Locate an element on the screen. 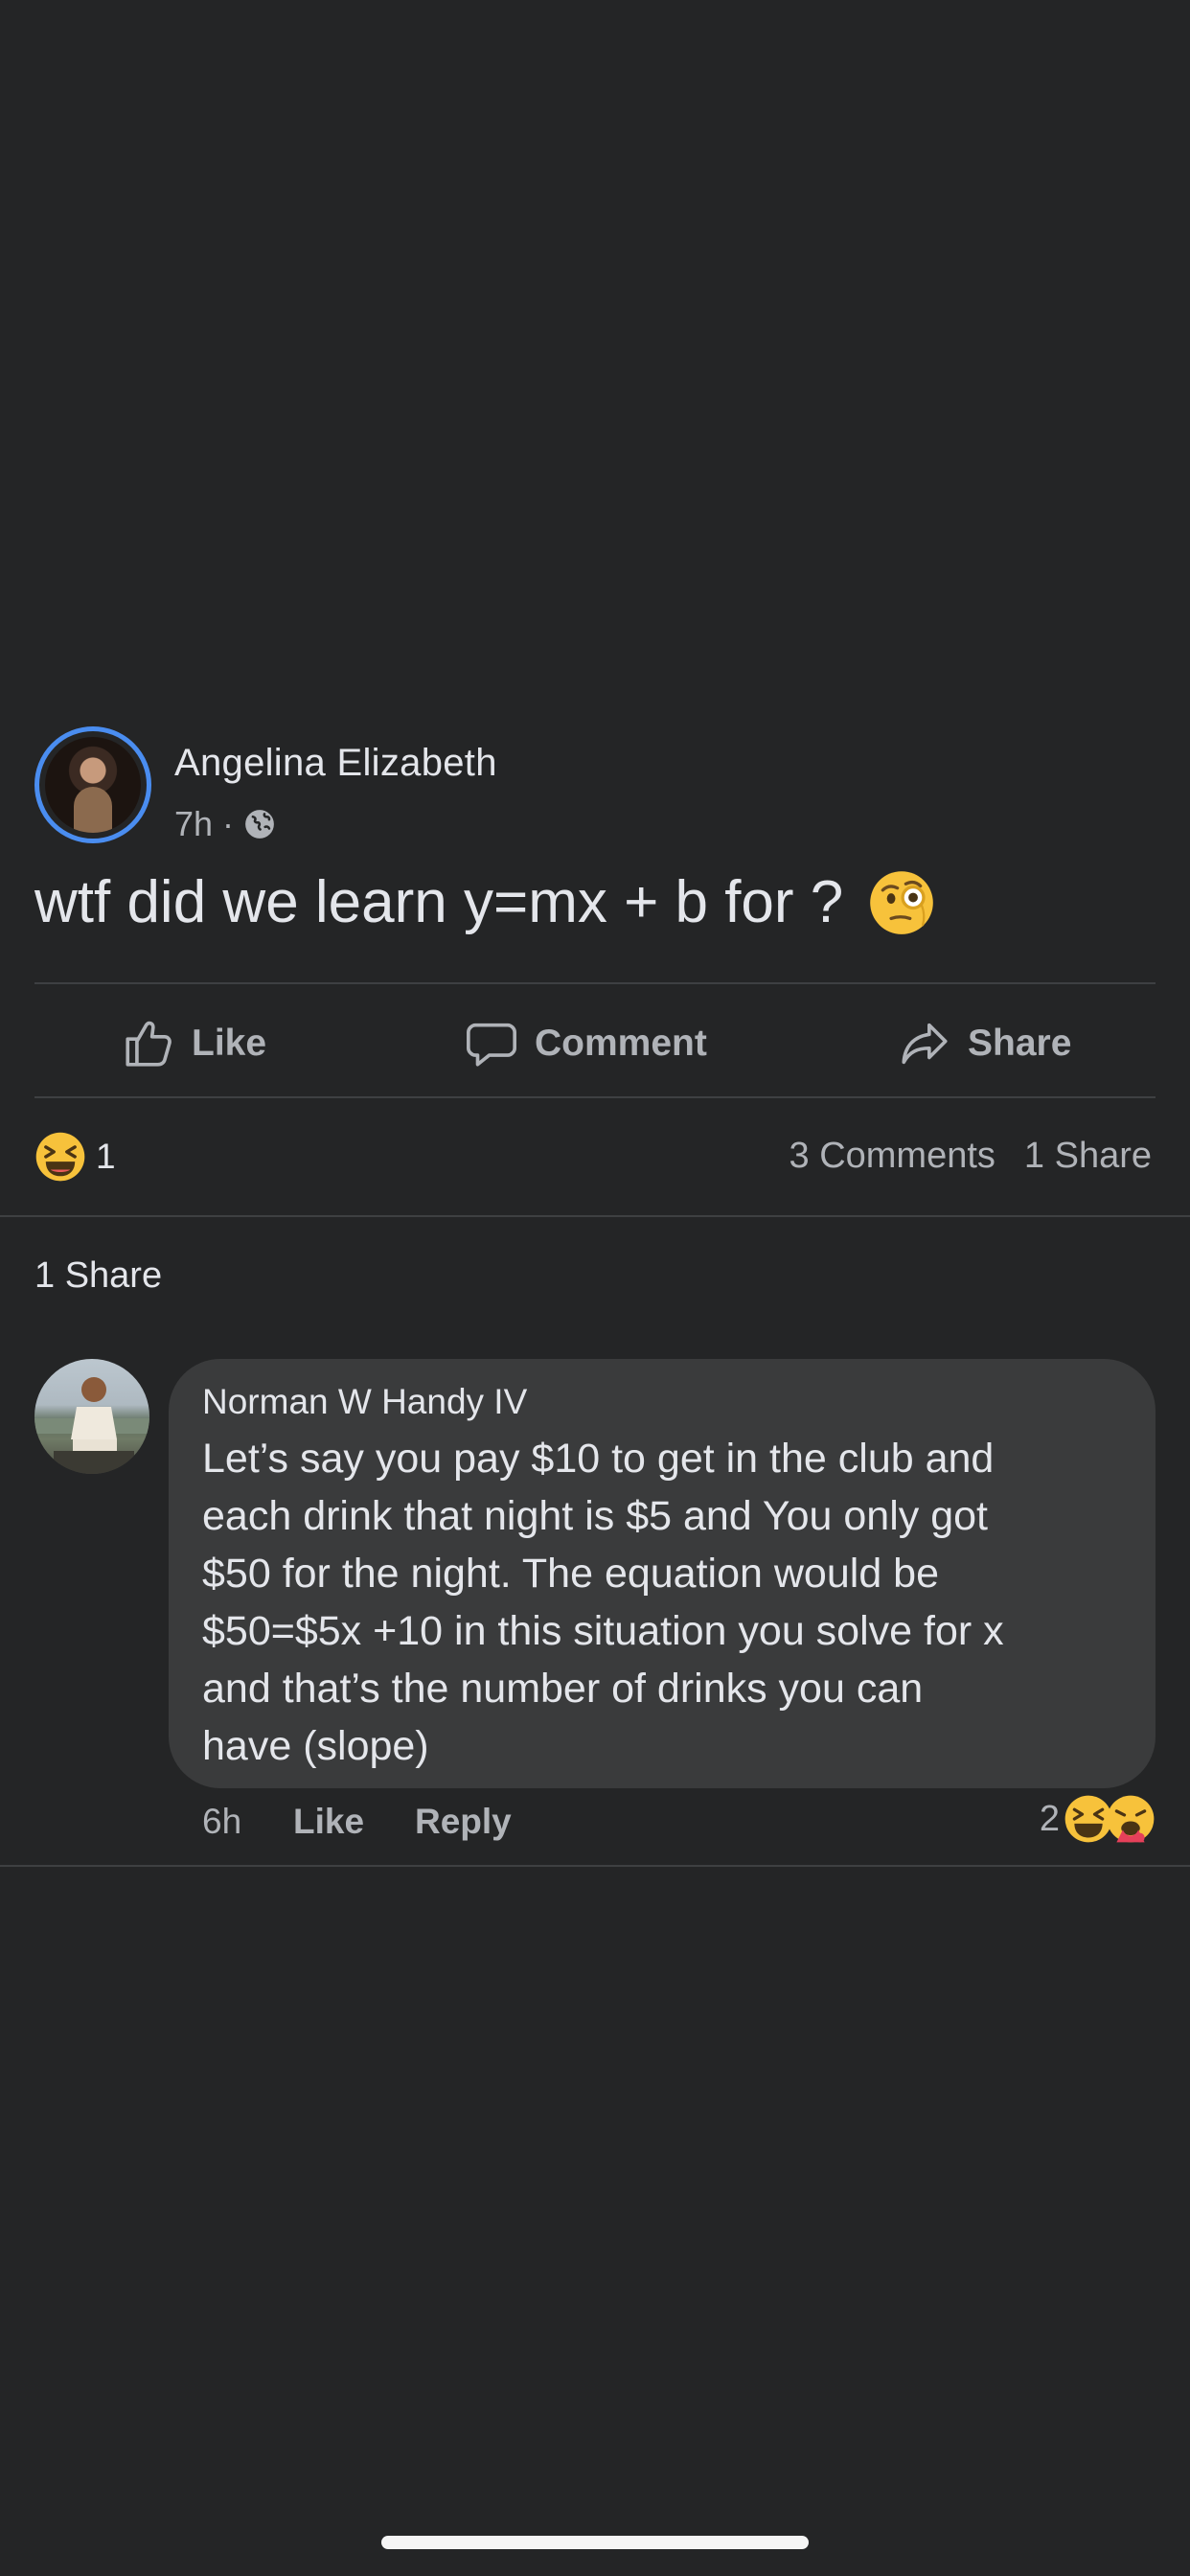 The image size is (1190, 2576). laughing-emoji is located at coordinates (60, 1157).